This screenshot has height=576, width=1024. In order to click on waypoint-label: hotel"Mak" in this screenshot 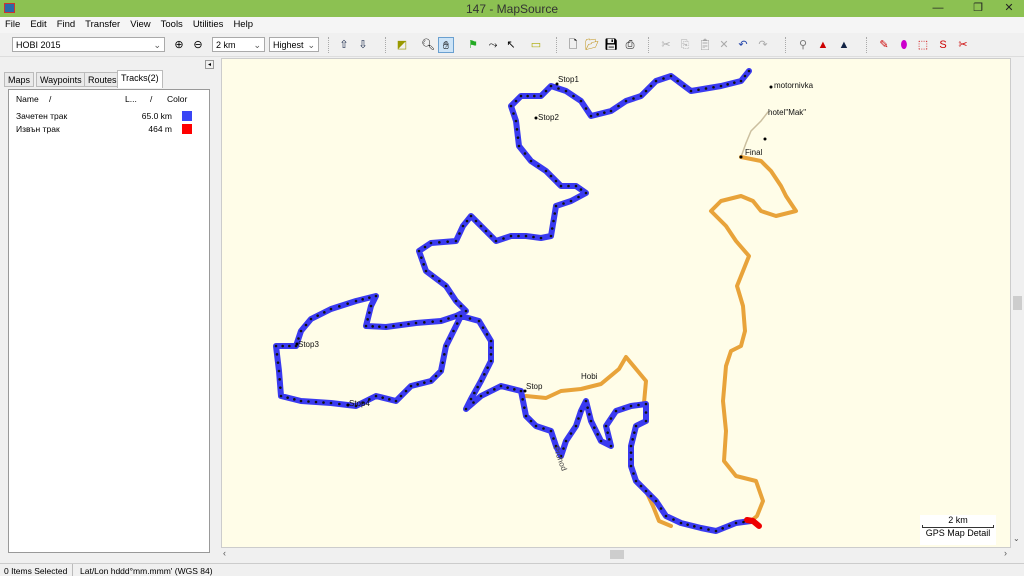, I will do `click(787, 112)`.